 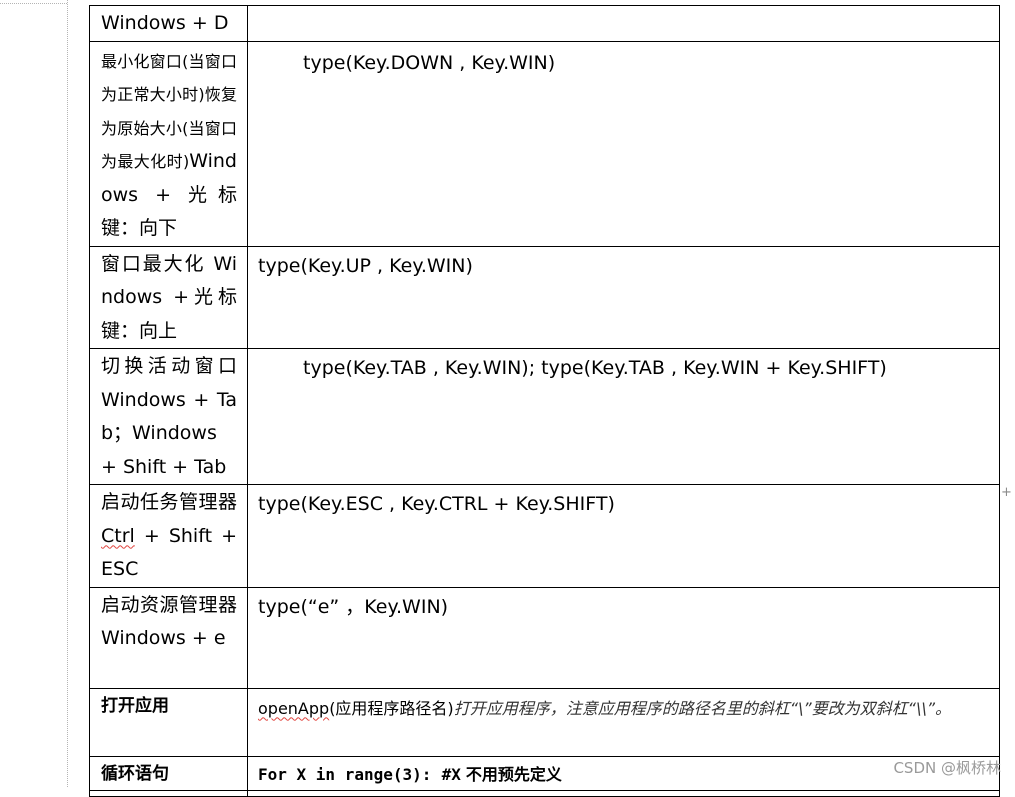 What do you see at coordinates (168, 793) in the screenshot?
I see `shortcut-cell` at bounding box center [168, 793].